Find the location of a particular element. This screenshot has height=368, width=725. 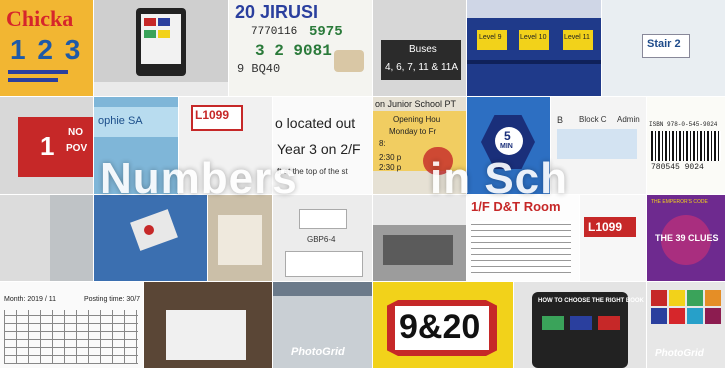

room-tag-label: L1099 is located at coordinates (212, 115).